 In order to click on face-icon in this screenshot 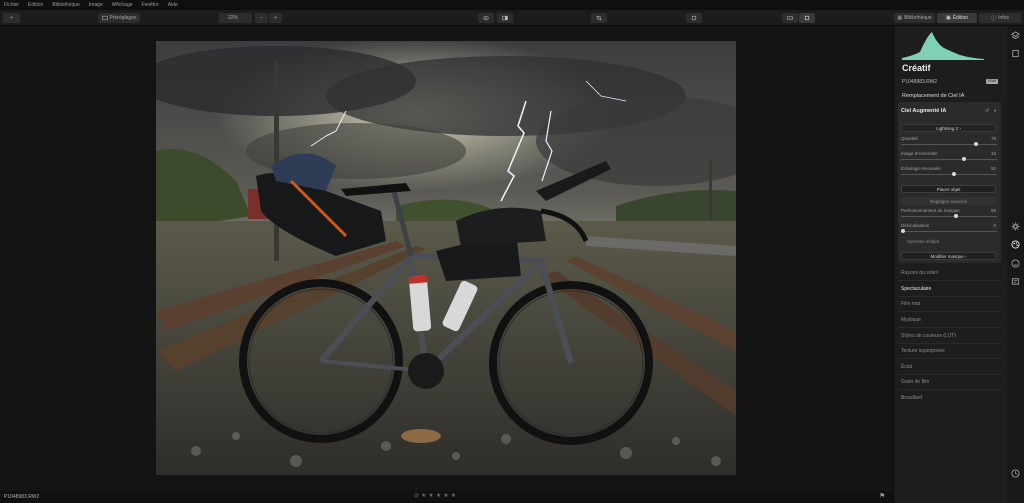, I will do `click(1015, 263)`.